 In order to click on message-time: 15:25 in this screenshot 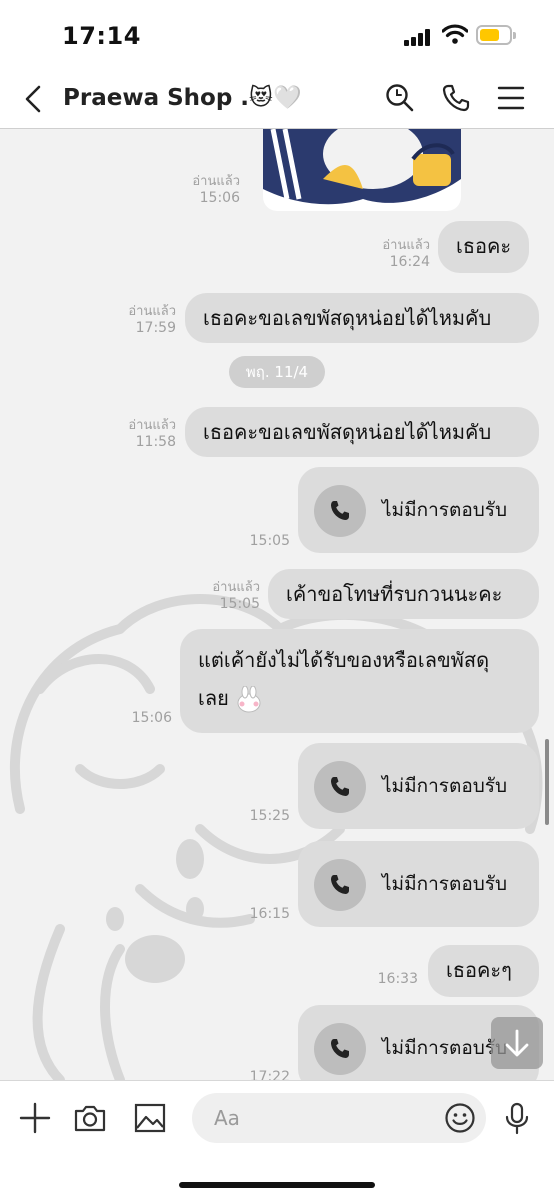, I will do `click(269, 816)`.